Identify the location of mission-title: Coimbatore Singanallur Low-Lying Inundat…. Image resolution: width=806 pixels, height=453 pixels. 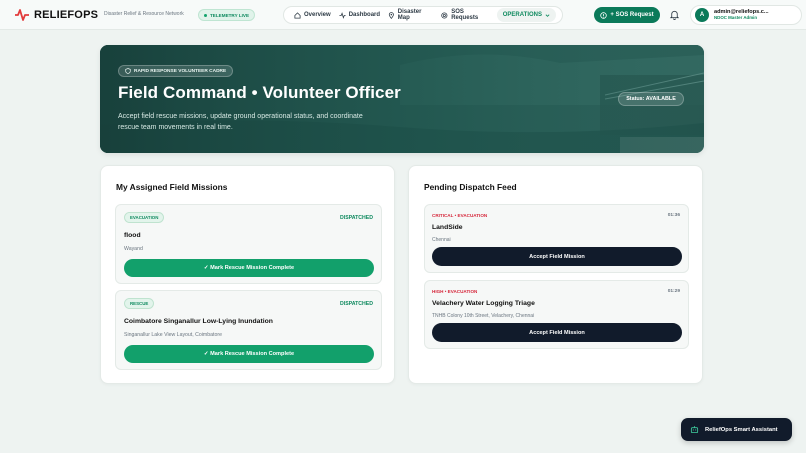
(198, 321).